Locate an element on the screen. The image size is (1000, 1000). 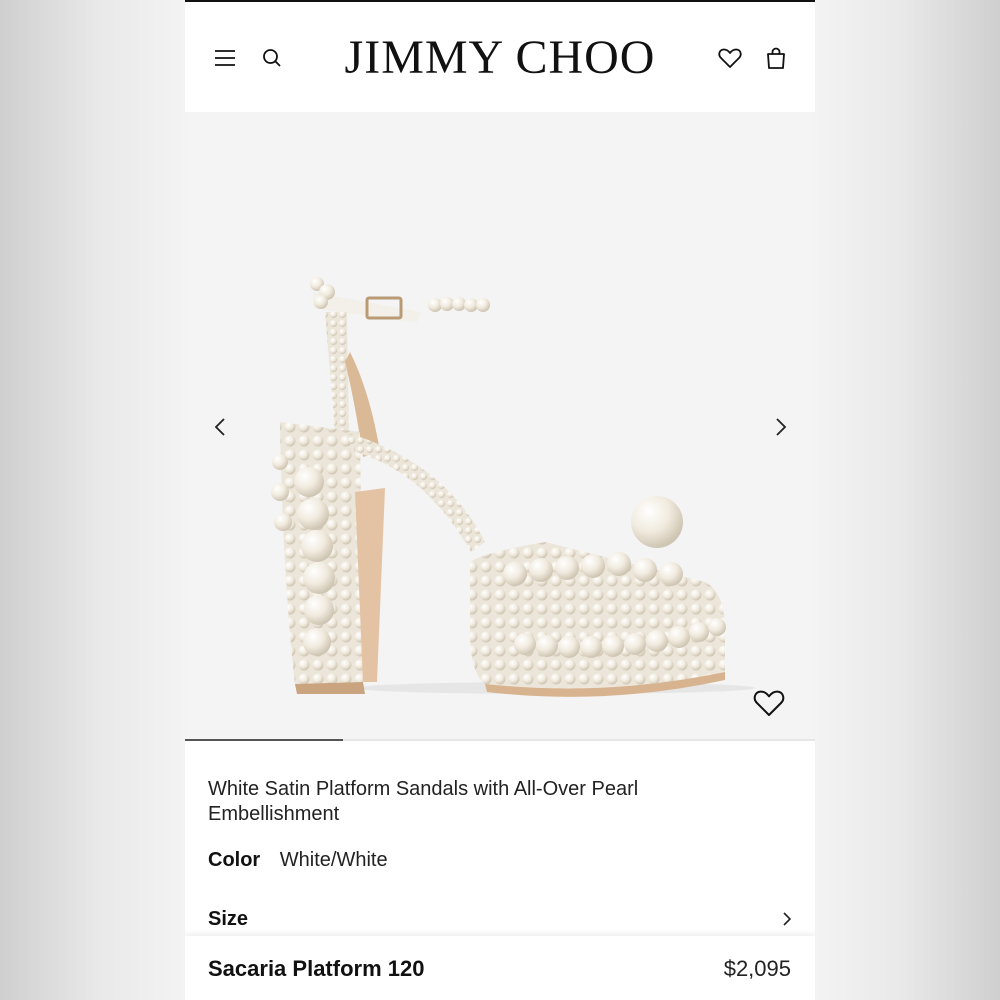
color-value: White/White is located at coordinates (333, 860).